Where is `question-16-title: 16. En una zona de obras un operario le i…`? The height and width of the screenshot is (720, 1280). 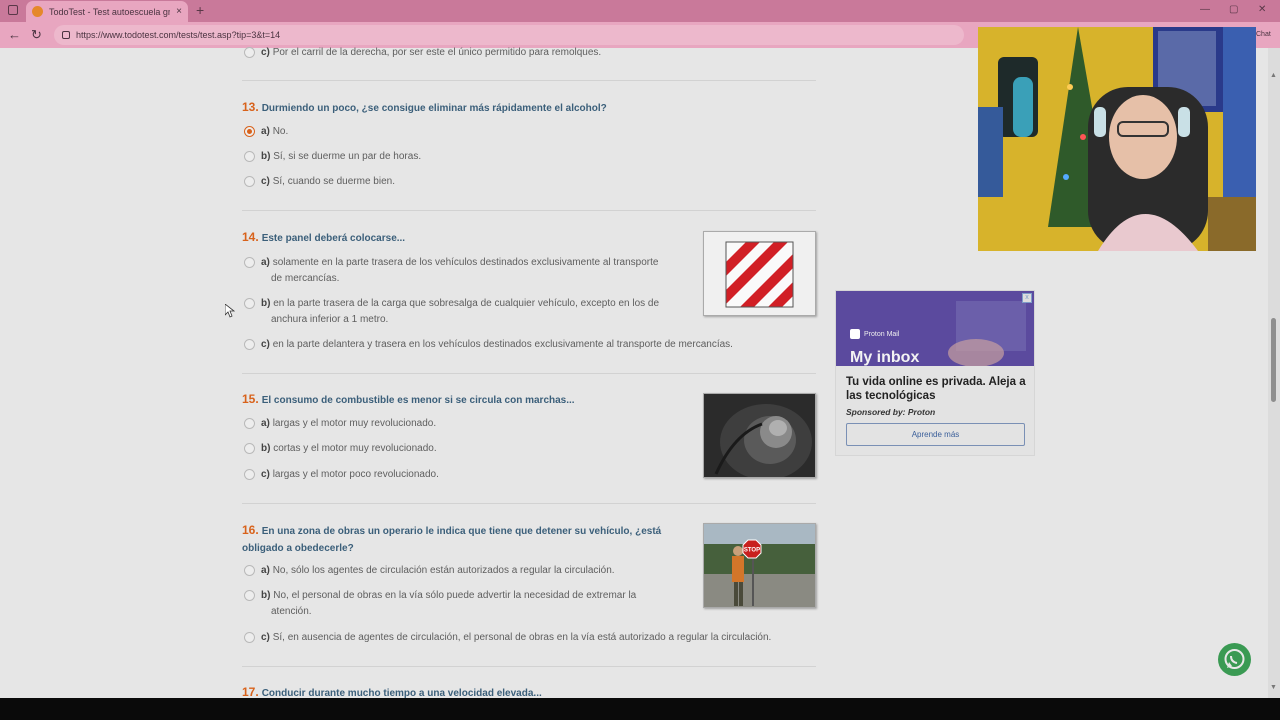
question-16-title: 16. En una zona de obras un operario le i… is located at coordinates (452, 538).